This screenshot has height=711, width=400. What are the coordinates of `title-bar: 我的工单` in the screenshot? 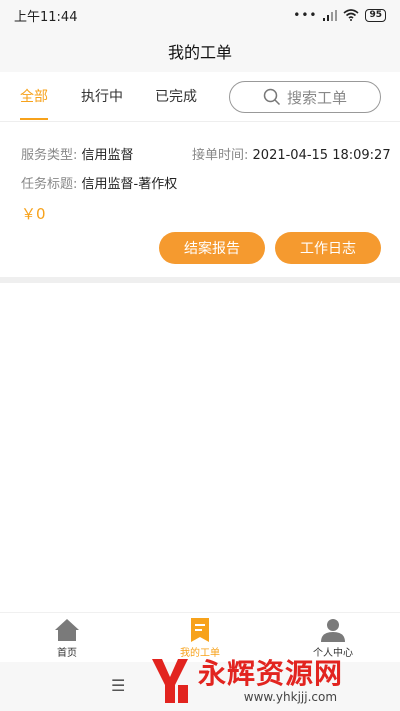 It's located at (200, 51).